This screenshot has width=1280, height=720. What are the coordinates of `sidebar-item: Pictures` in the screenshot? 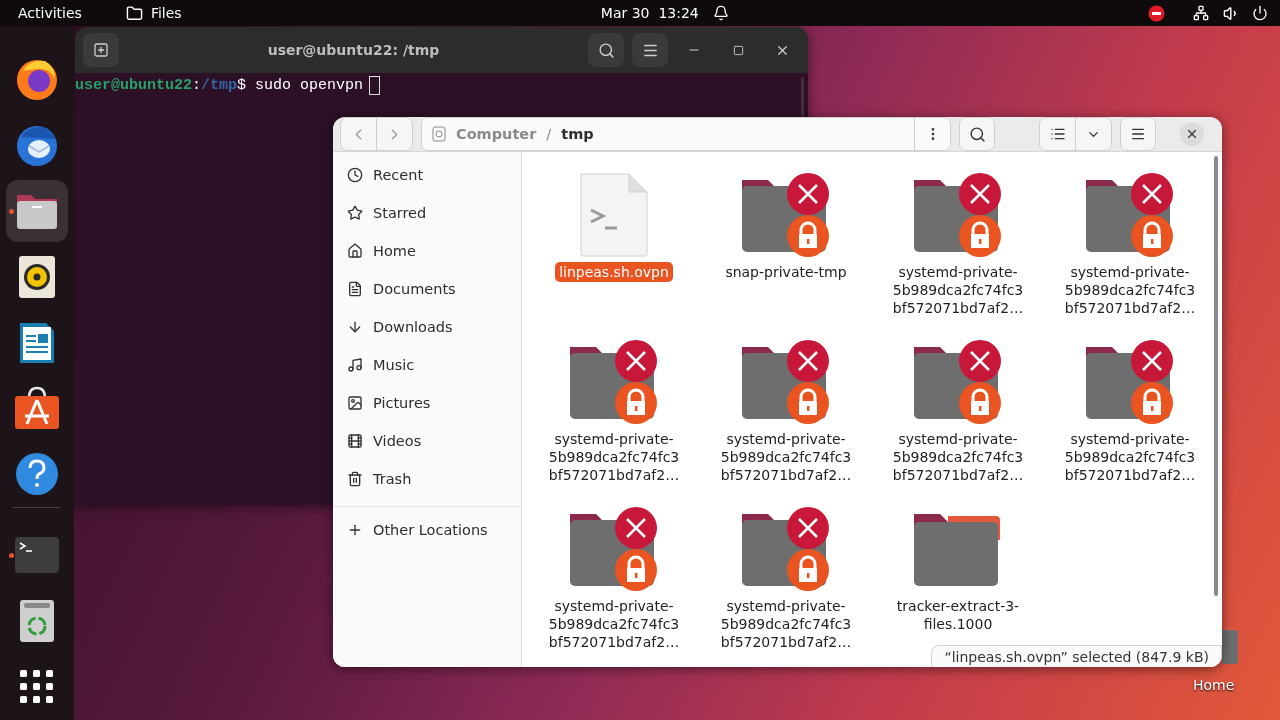 It's located at (427, 403).